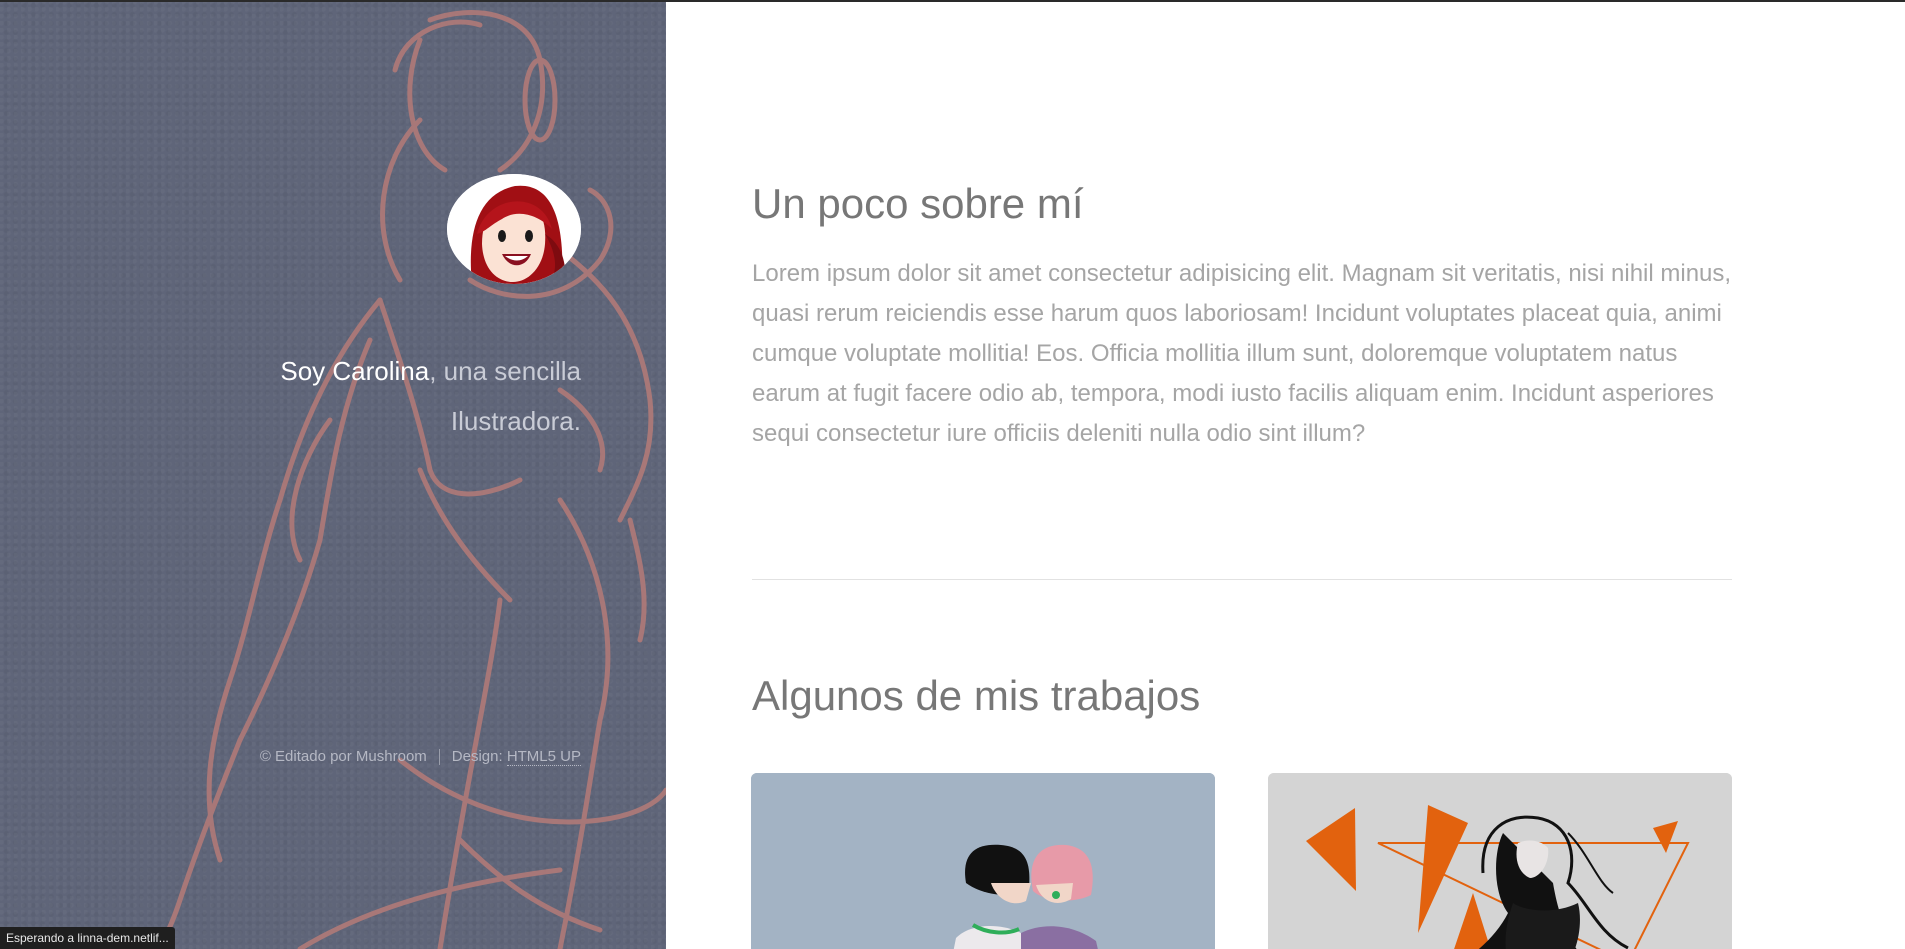  What do you see at coordinates (1242, 579) in the screenshot?
I see `section-divider` at bounding box center [1242, 579].